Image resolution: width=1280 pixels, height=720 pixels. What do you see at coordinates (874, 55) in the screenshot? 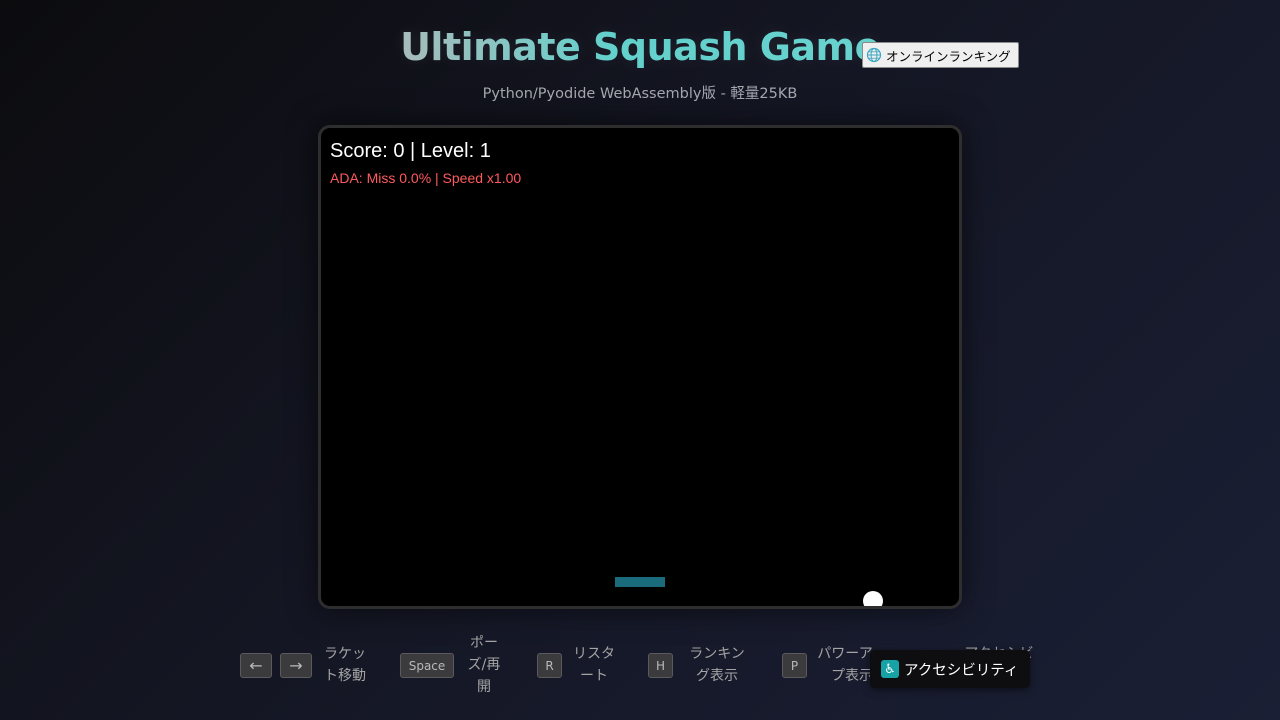
I see `globe-icon` at bounding box center [874, 55].